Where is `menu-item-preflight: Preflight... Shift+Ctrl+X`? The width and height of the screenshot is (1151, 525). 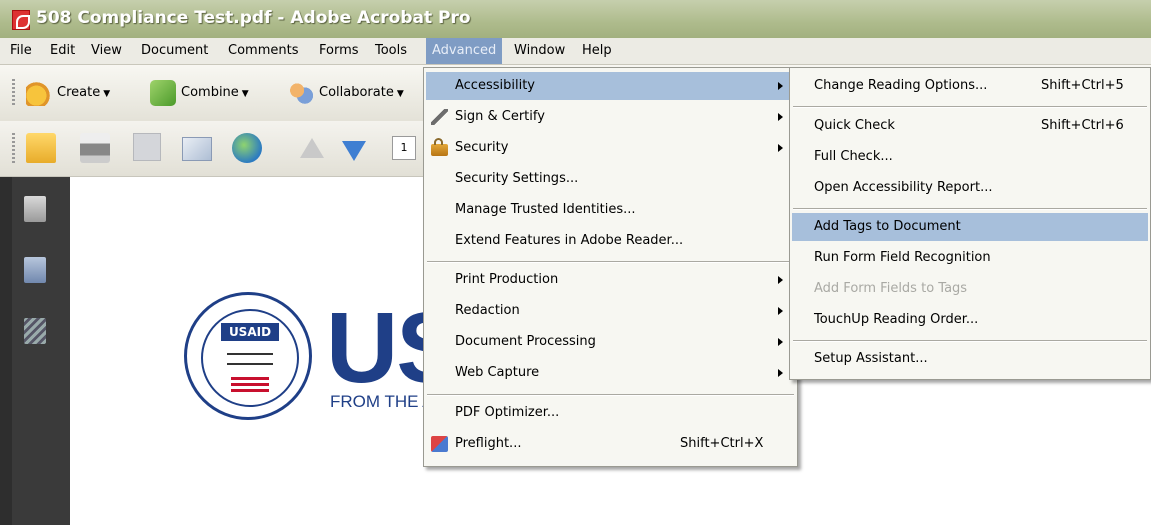 menu-item-preflight: Preflight... Shift+Ctrl+X is located at coordinates (610, 444).